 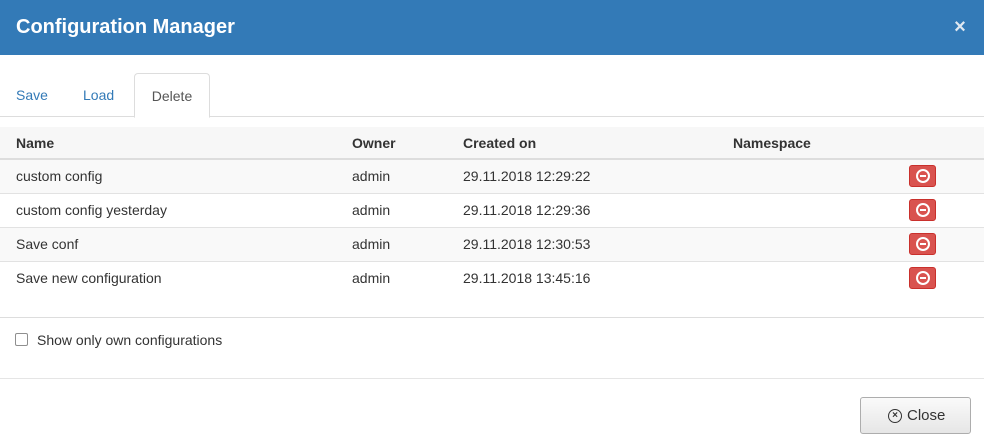 I want to click on cell-name: custom config yesterday, so click(x=91, y=210).